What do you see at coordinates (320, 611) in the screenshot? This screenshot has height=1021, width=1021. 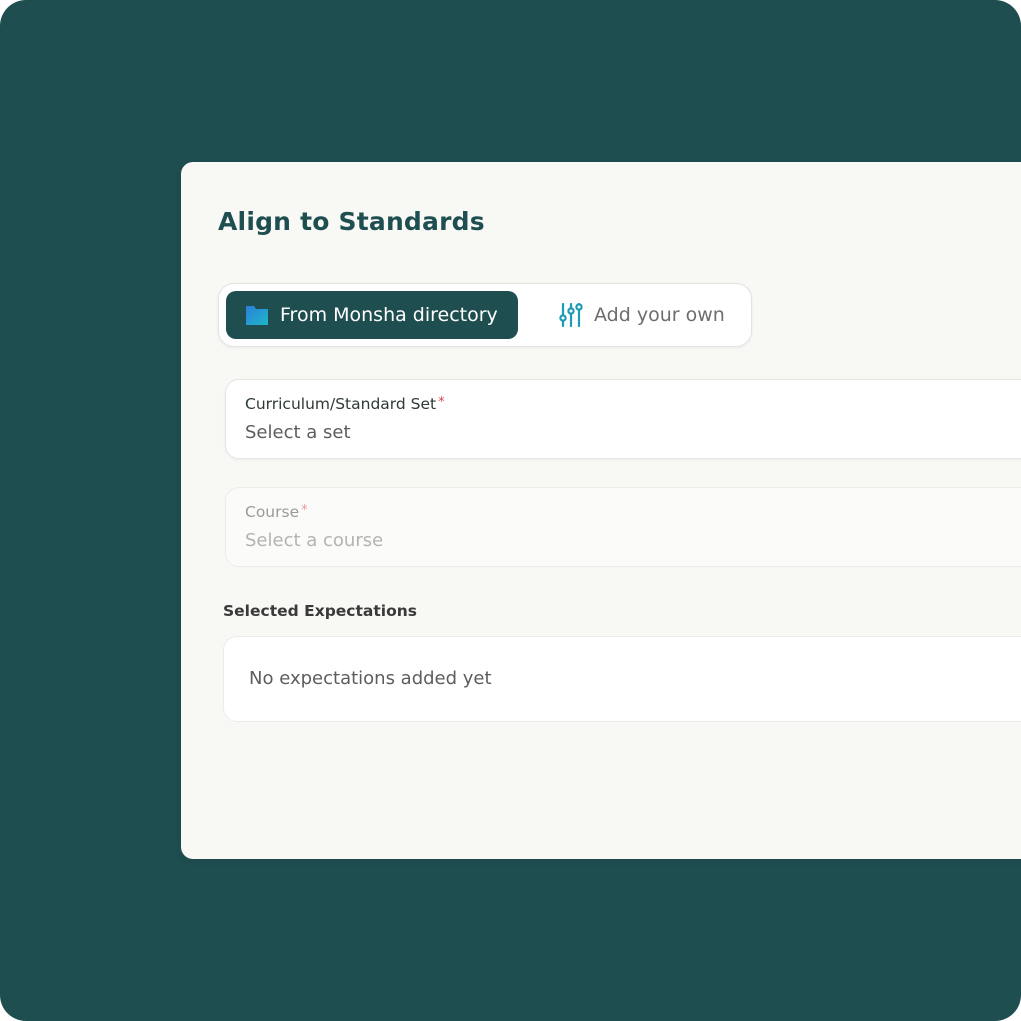 I see `selected-expectations-heading: Selected Expectations` at bounding box center [320, 611].